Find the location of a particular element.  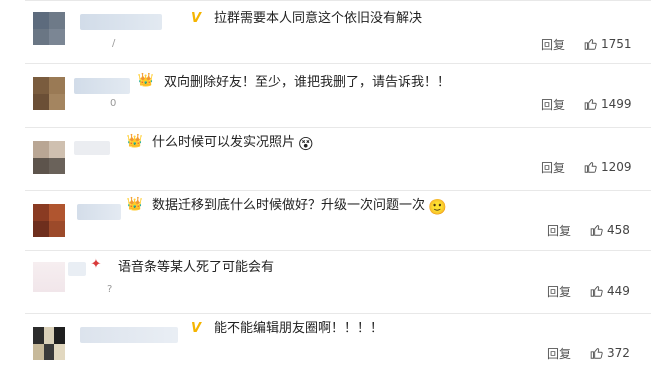

comment-text-body: 数据迁移到底什么时候做好？升级一次问题一次 is located at coordinates (289, 205).